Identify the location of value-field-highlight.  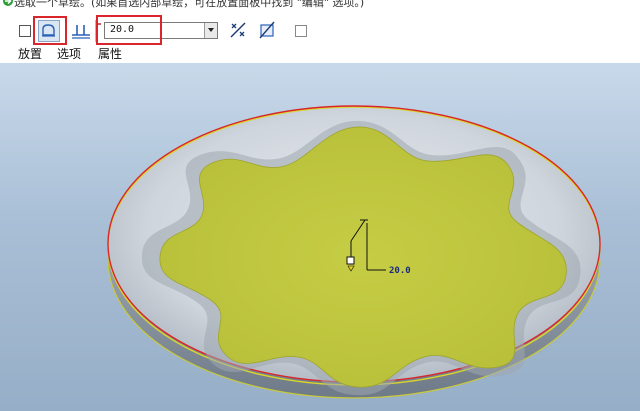
(129, 30).